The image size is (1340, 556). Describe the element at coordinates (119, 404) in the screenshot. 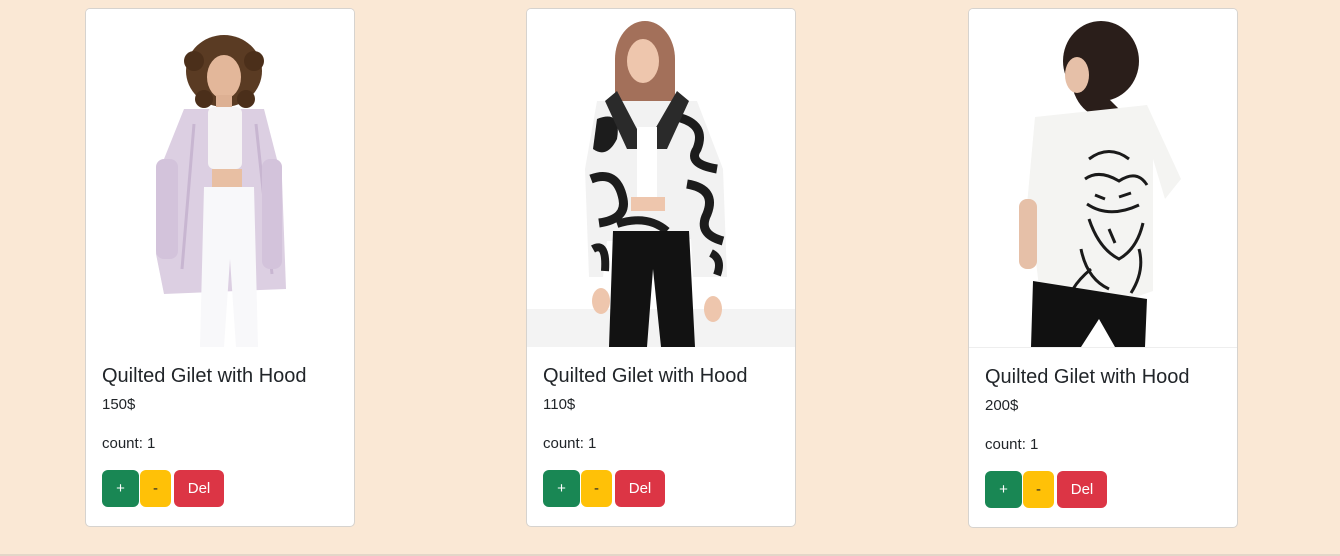

I see `product-price: 150$` at that location.